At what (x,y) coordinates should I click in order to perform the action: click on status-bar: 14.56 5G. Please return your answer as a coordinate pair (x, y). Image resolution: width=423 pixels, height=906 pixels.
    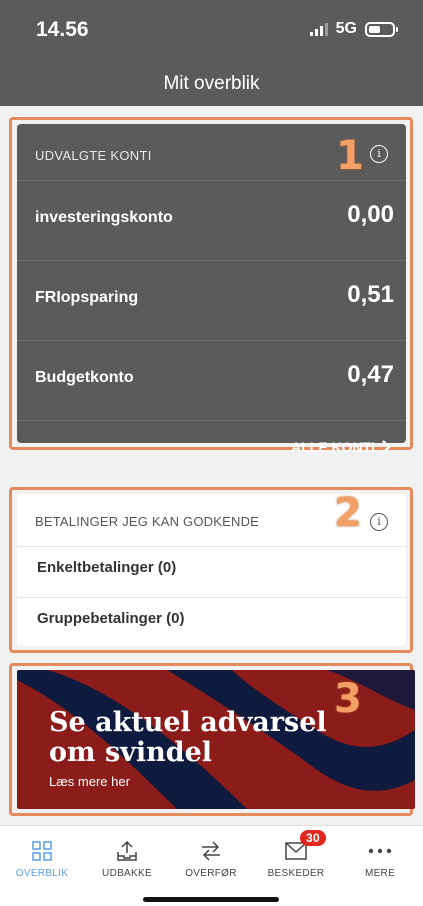
    Looking at the image, I should click on (211, 28).